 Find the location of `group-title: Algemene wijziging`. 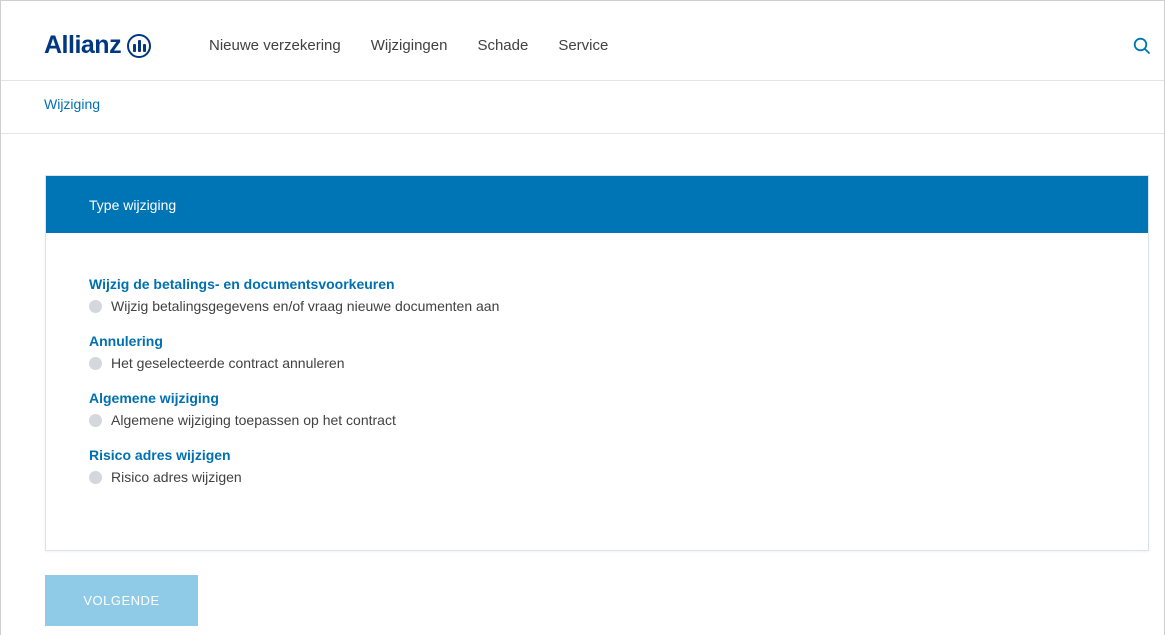

group-title: Algemene wijziging is located at coordinates (154, 398).